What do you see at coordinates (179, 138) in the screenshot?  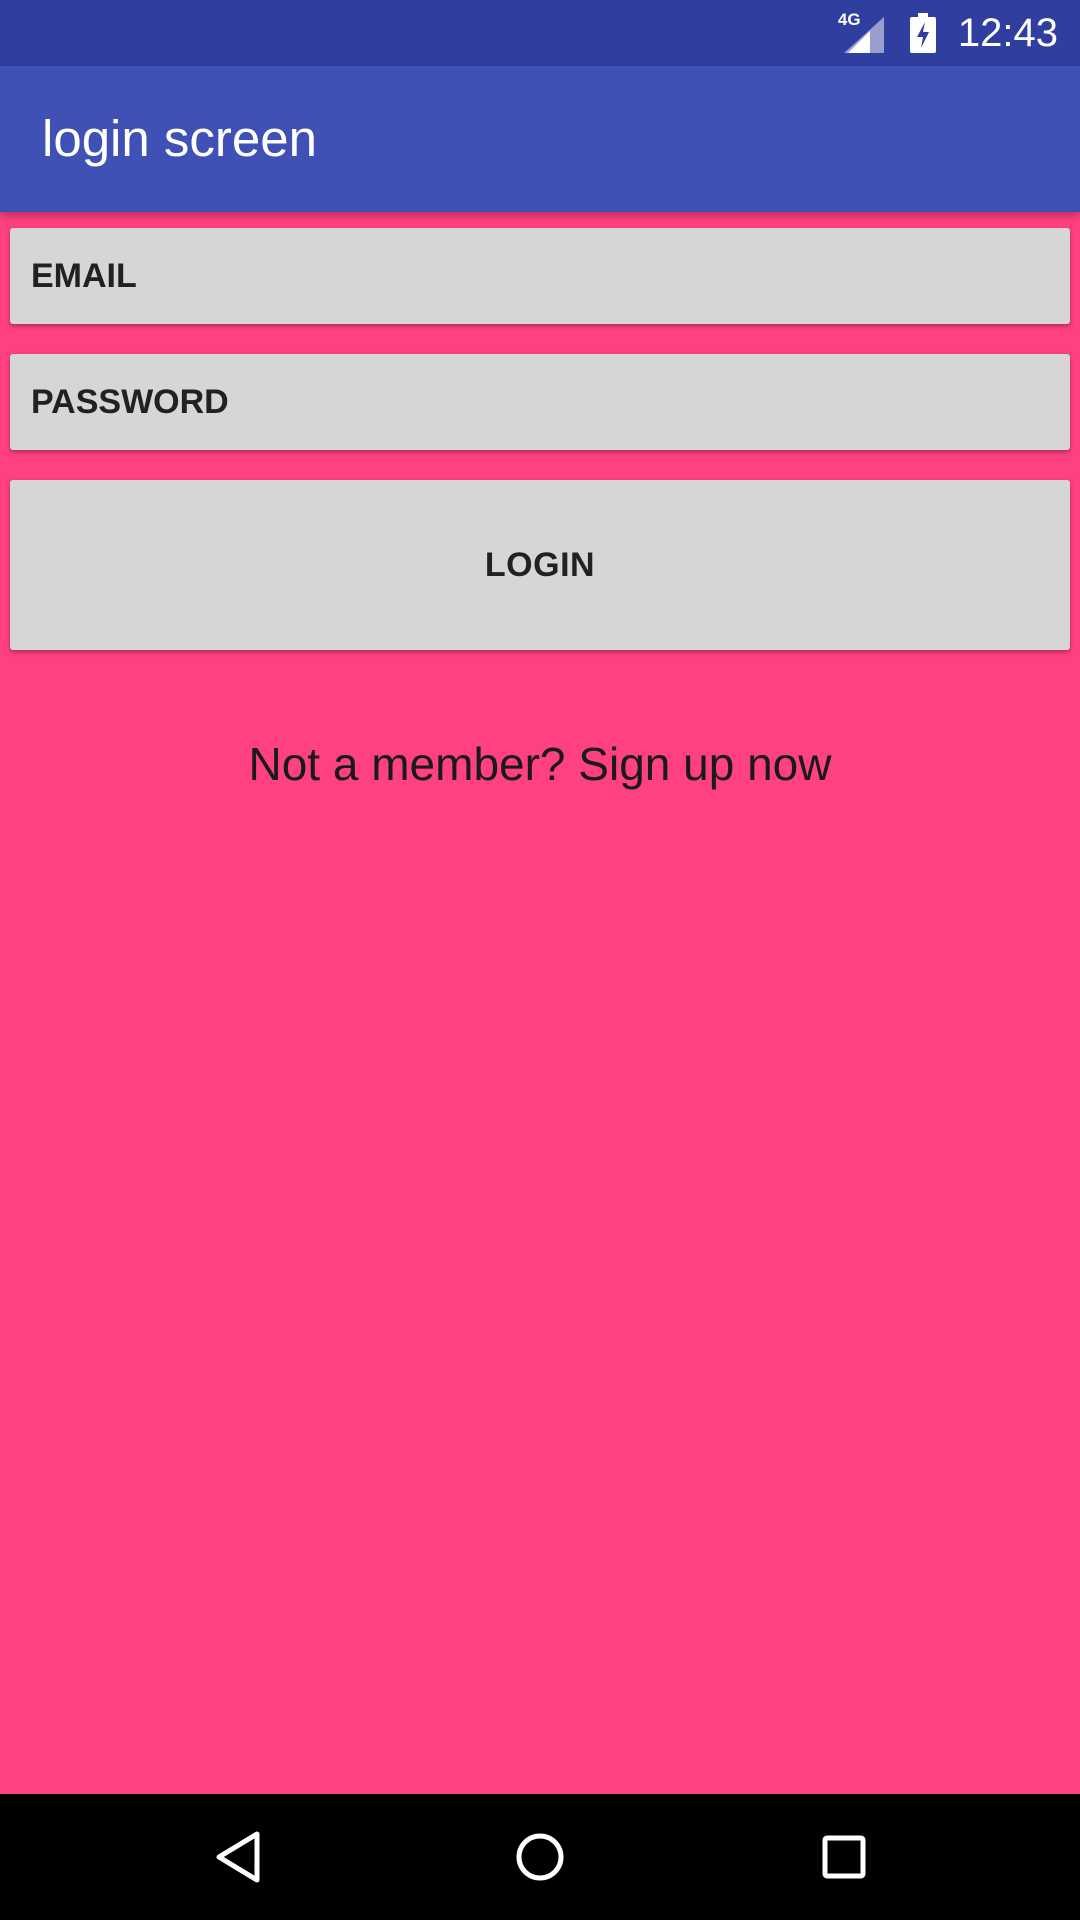 I see `app-title: login screen` at bounding box center [179, 138].